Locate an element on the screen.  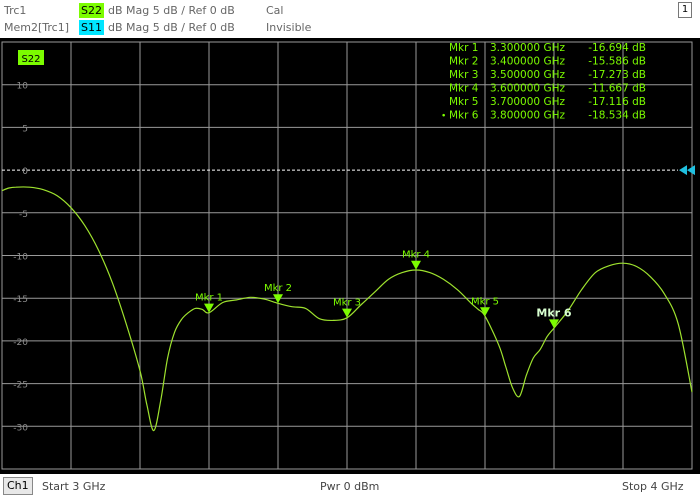
marker-table-row: Mkr 1 3.300000 GHz -16.694 dB is located at coordinates (547, 48).